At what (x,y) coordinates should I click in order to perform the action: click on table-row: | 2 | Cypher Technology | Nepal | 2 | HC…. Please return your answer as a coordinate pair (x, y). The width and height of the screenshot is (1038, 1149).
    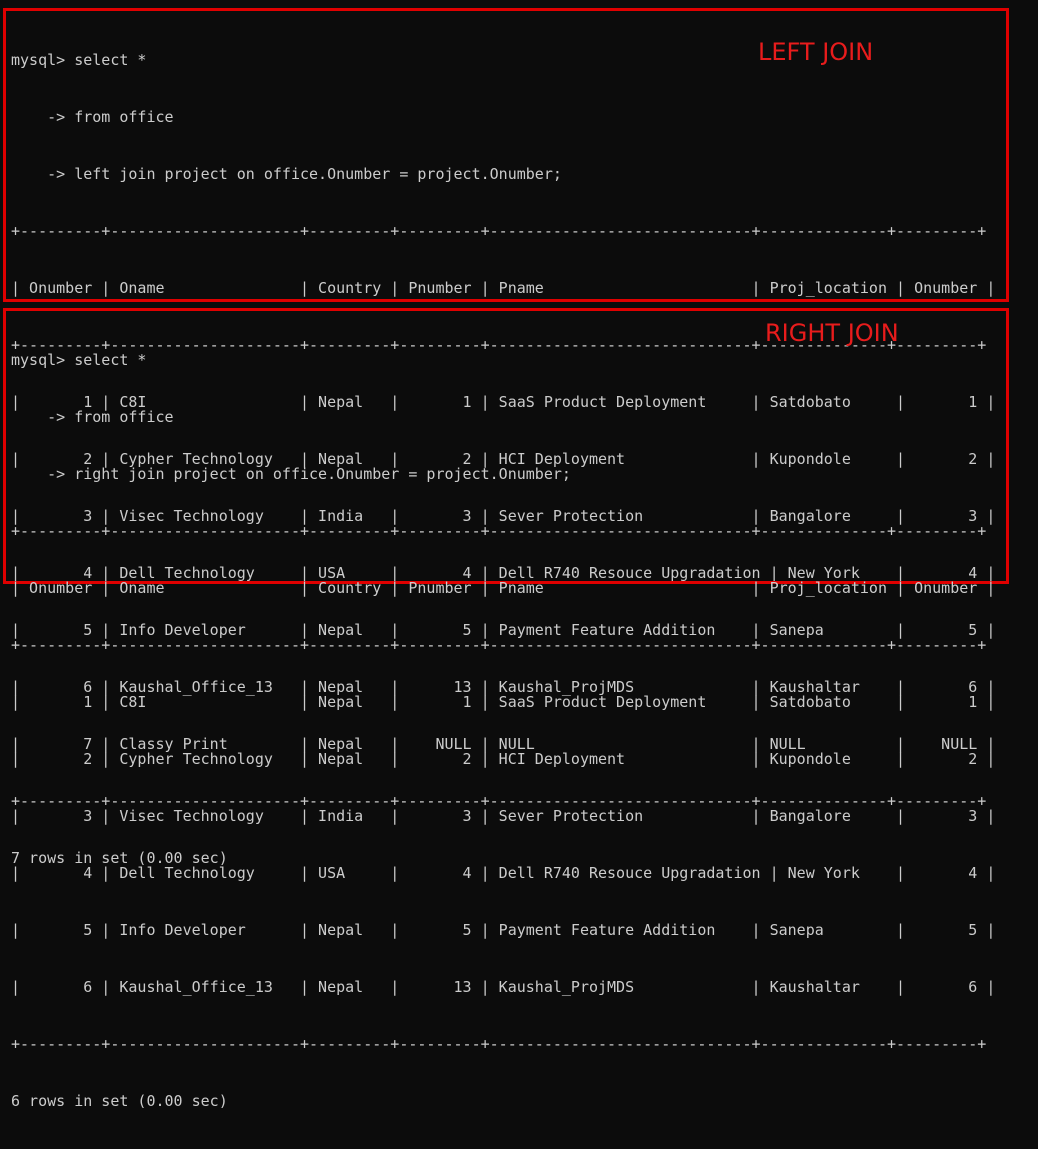
    Looking at the image, I should click on (503, 759).